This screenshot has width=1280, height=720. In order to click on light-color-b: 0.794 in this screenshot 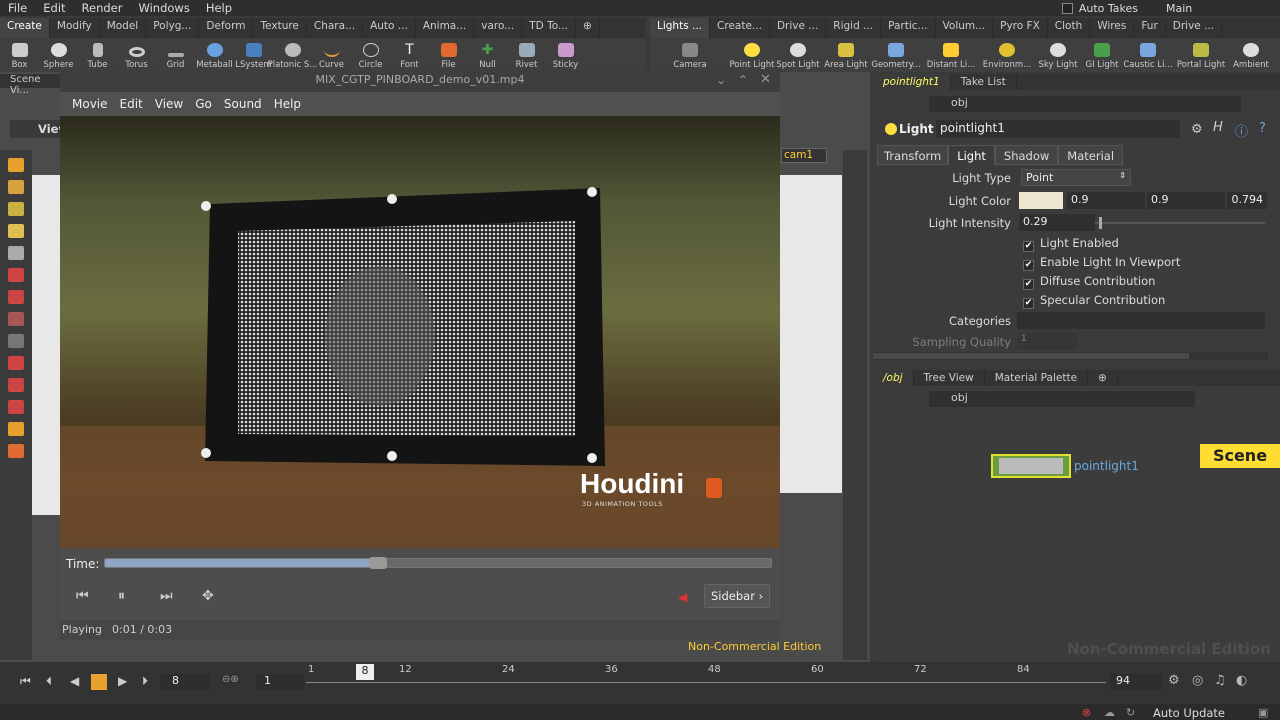, I will do `click(1247, 200)`.